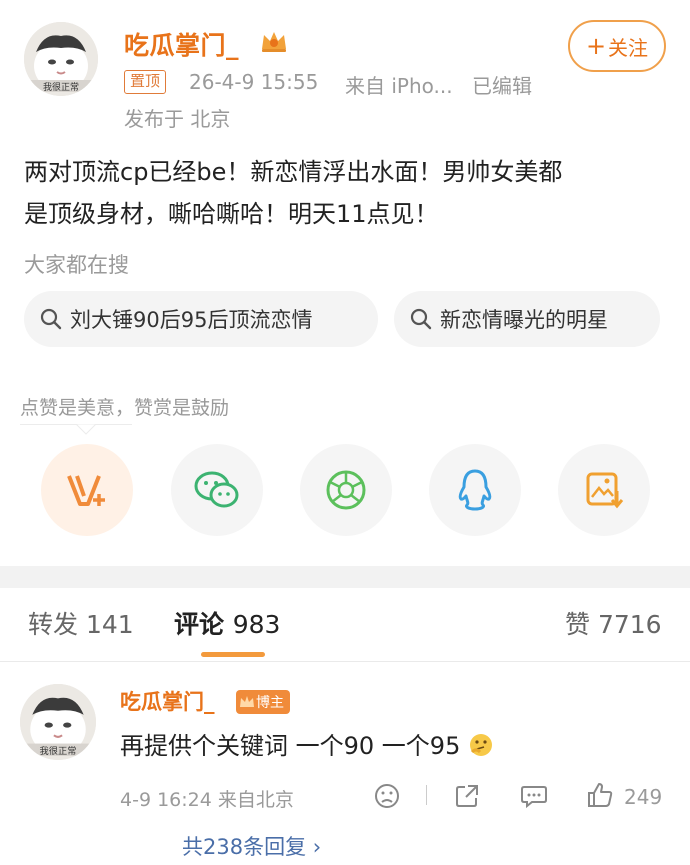 The image size is (690, 865). Describe the element at coordinates (345, 577) in the screenshot. I see `section-divider` at that location.